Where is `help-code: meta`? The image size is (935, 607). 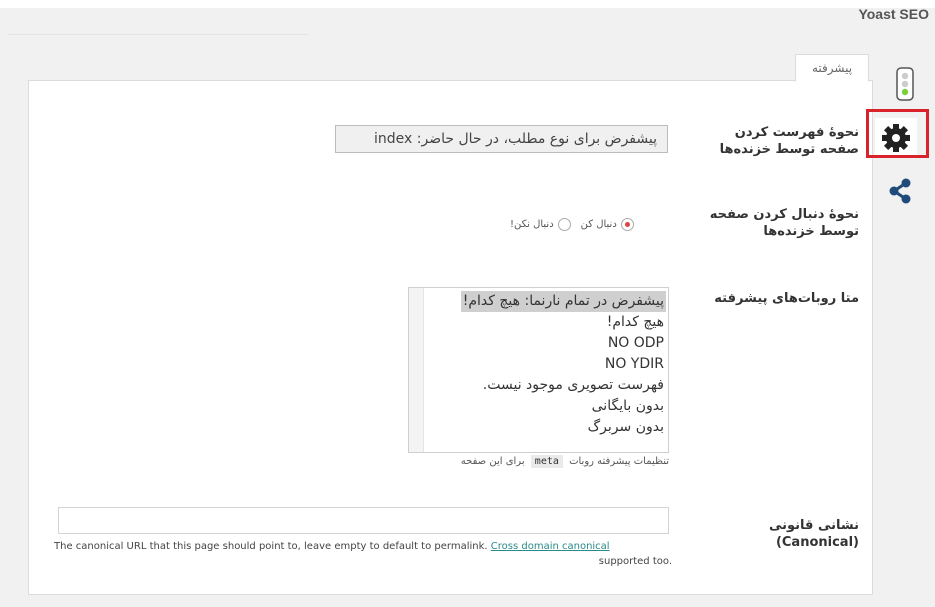
help-code: meta is located at coordinates (546, 461).